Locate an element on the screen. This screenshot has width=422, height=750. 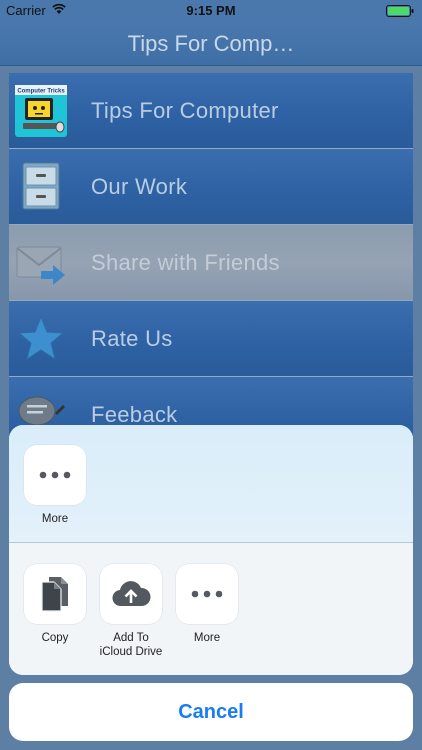
menu-item-label: Our Work is located at coordinates (139, 186).